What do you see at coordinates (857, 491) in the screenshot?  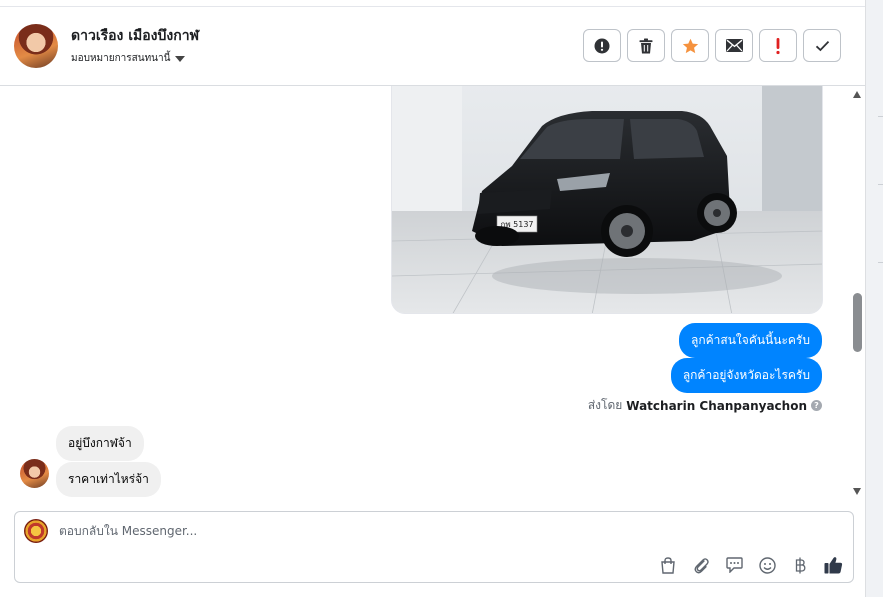 I see `scroll-down-arrow-icon` at bounding box center [857, 491].